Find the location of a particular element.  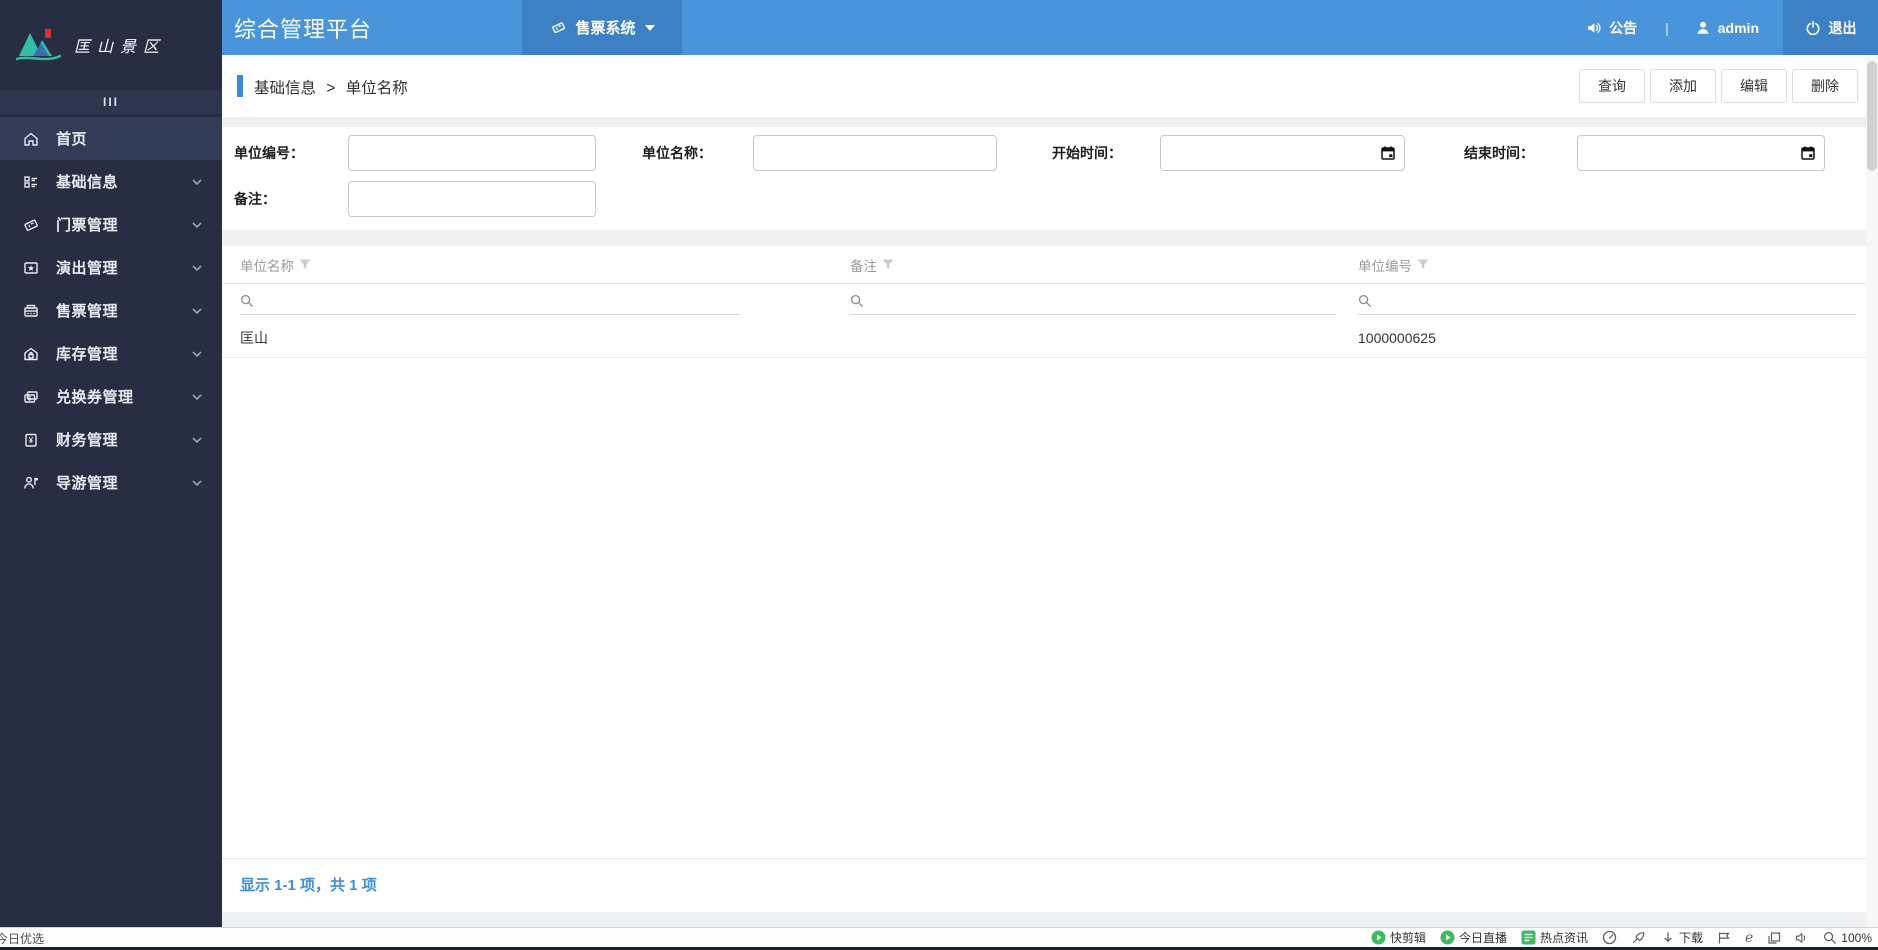

start-time-input is located at coordinates (1282, 153).